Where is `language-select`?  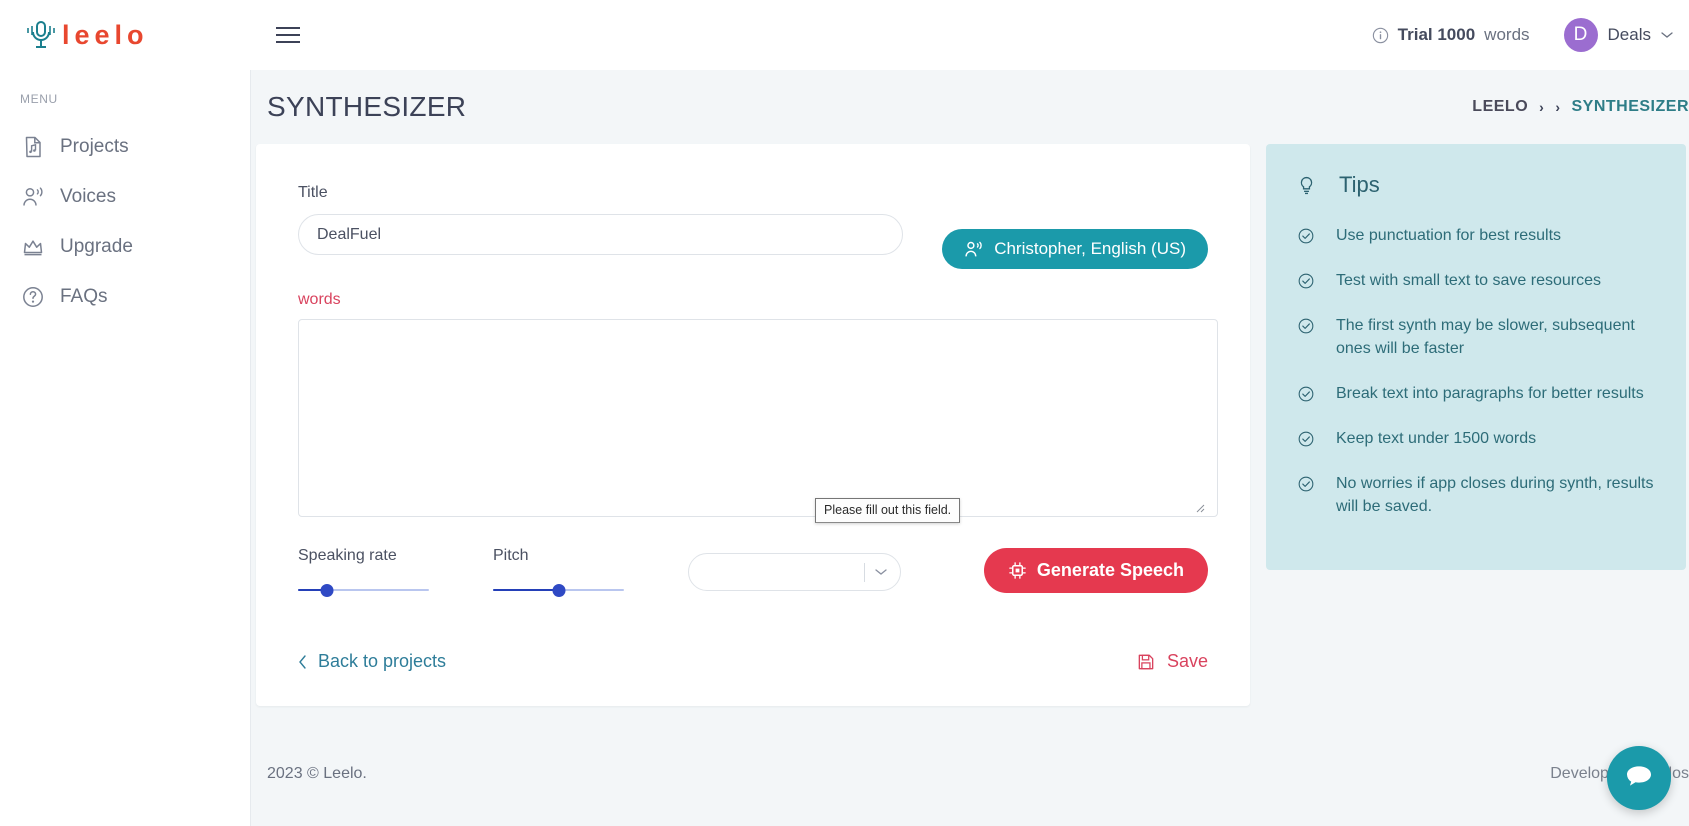 language-select is located at coordinates (794, 572).